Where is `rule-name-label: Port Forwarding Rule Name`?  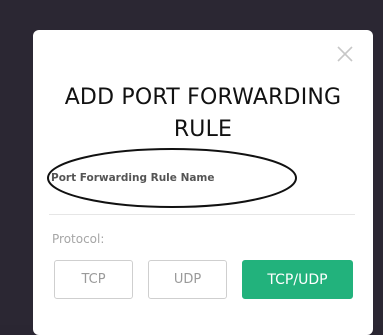 rule-name-label: Port Forwarding Rule Name is located at coordinates (133, 178).